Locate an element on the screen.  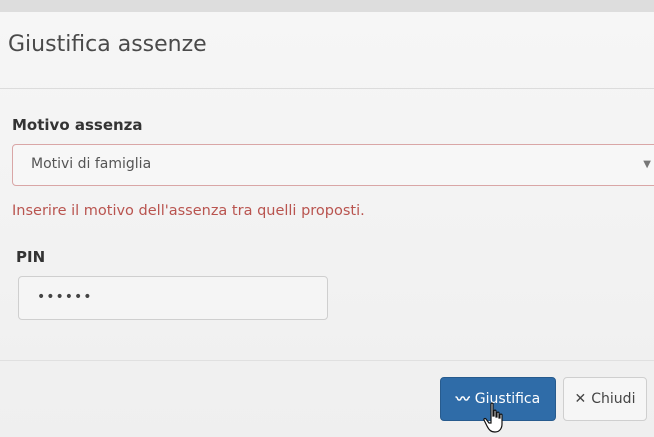
pin-label: PIN is located at coordinates (31, 257).